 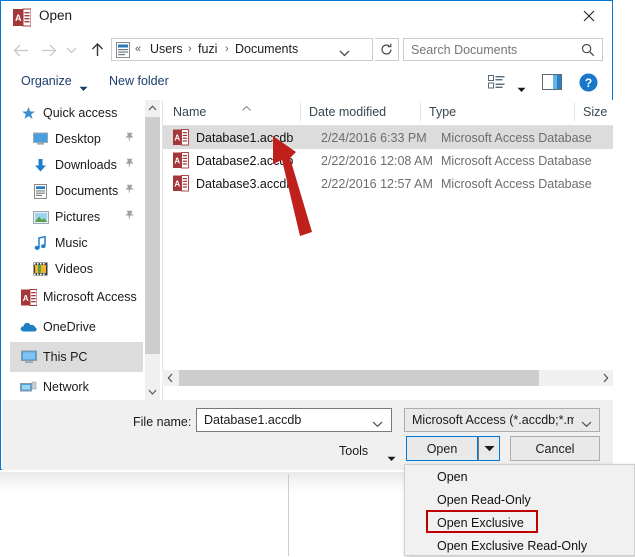 I want to click on downloads-icon, so click(x=40, y=165).